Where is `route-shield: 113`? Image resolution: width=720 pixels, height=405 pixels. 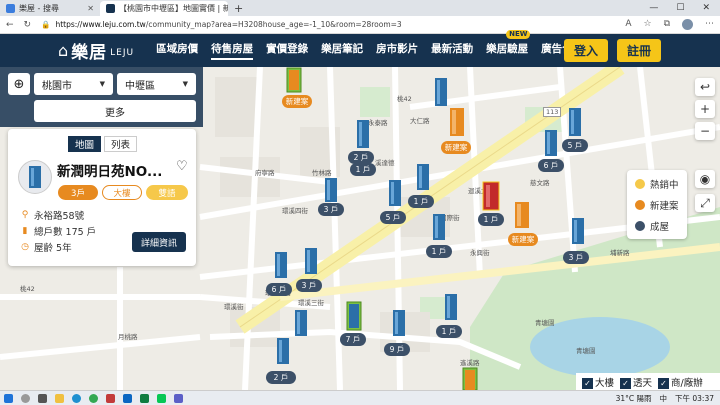 route-shield: 113 is located at coordinates (552, 112).